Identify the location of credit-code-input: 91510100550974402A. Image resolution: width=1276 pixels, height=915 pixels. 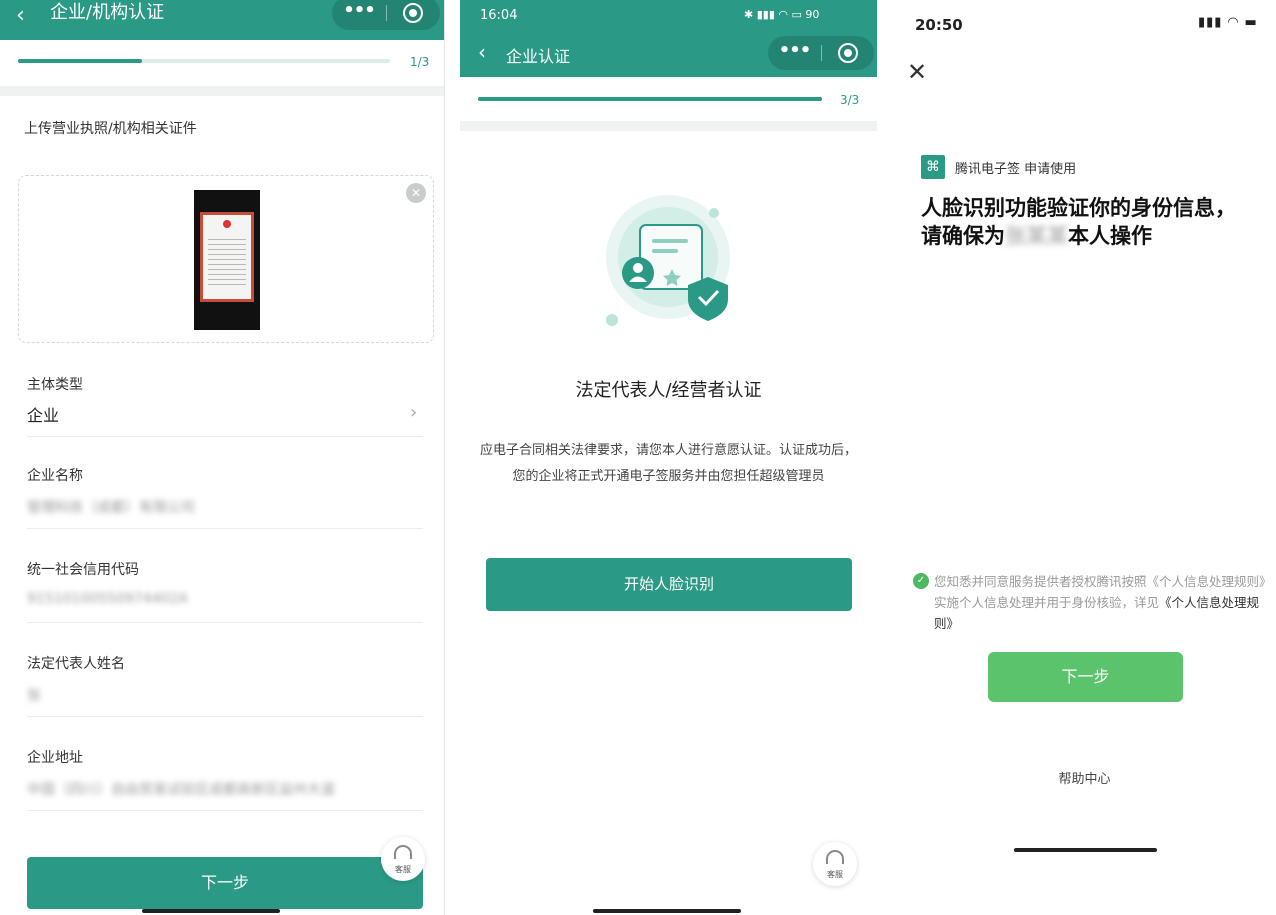
(107, 599).